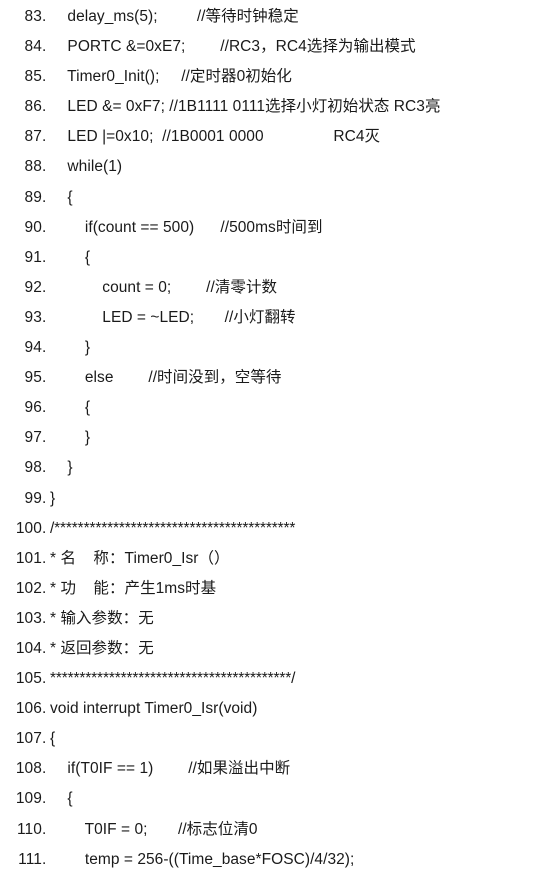 The height and width of the screenshot is (877, 548). Describe the element at coordinates (245, 107) in the screenshot. I see `code-text: LED &= 0xF7; //1B1111 0111选择小灯初始状态 RC3亮` at that location.